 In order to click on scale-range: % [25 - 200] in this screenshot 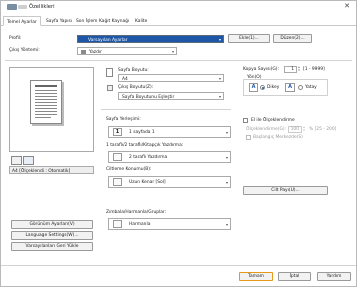, I will do `click(323, 129)`.